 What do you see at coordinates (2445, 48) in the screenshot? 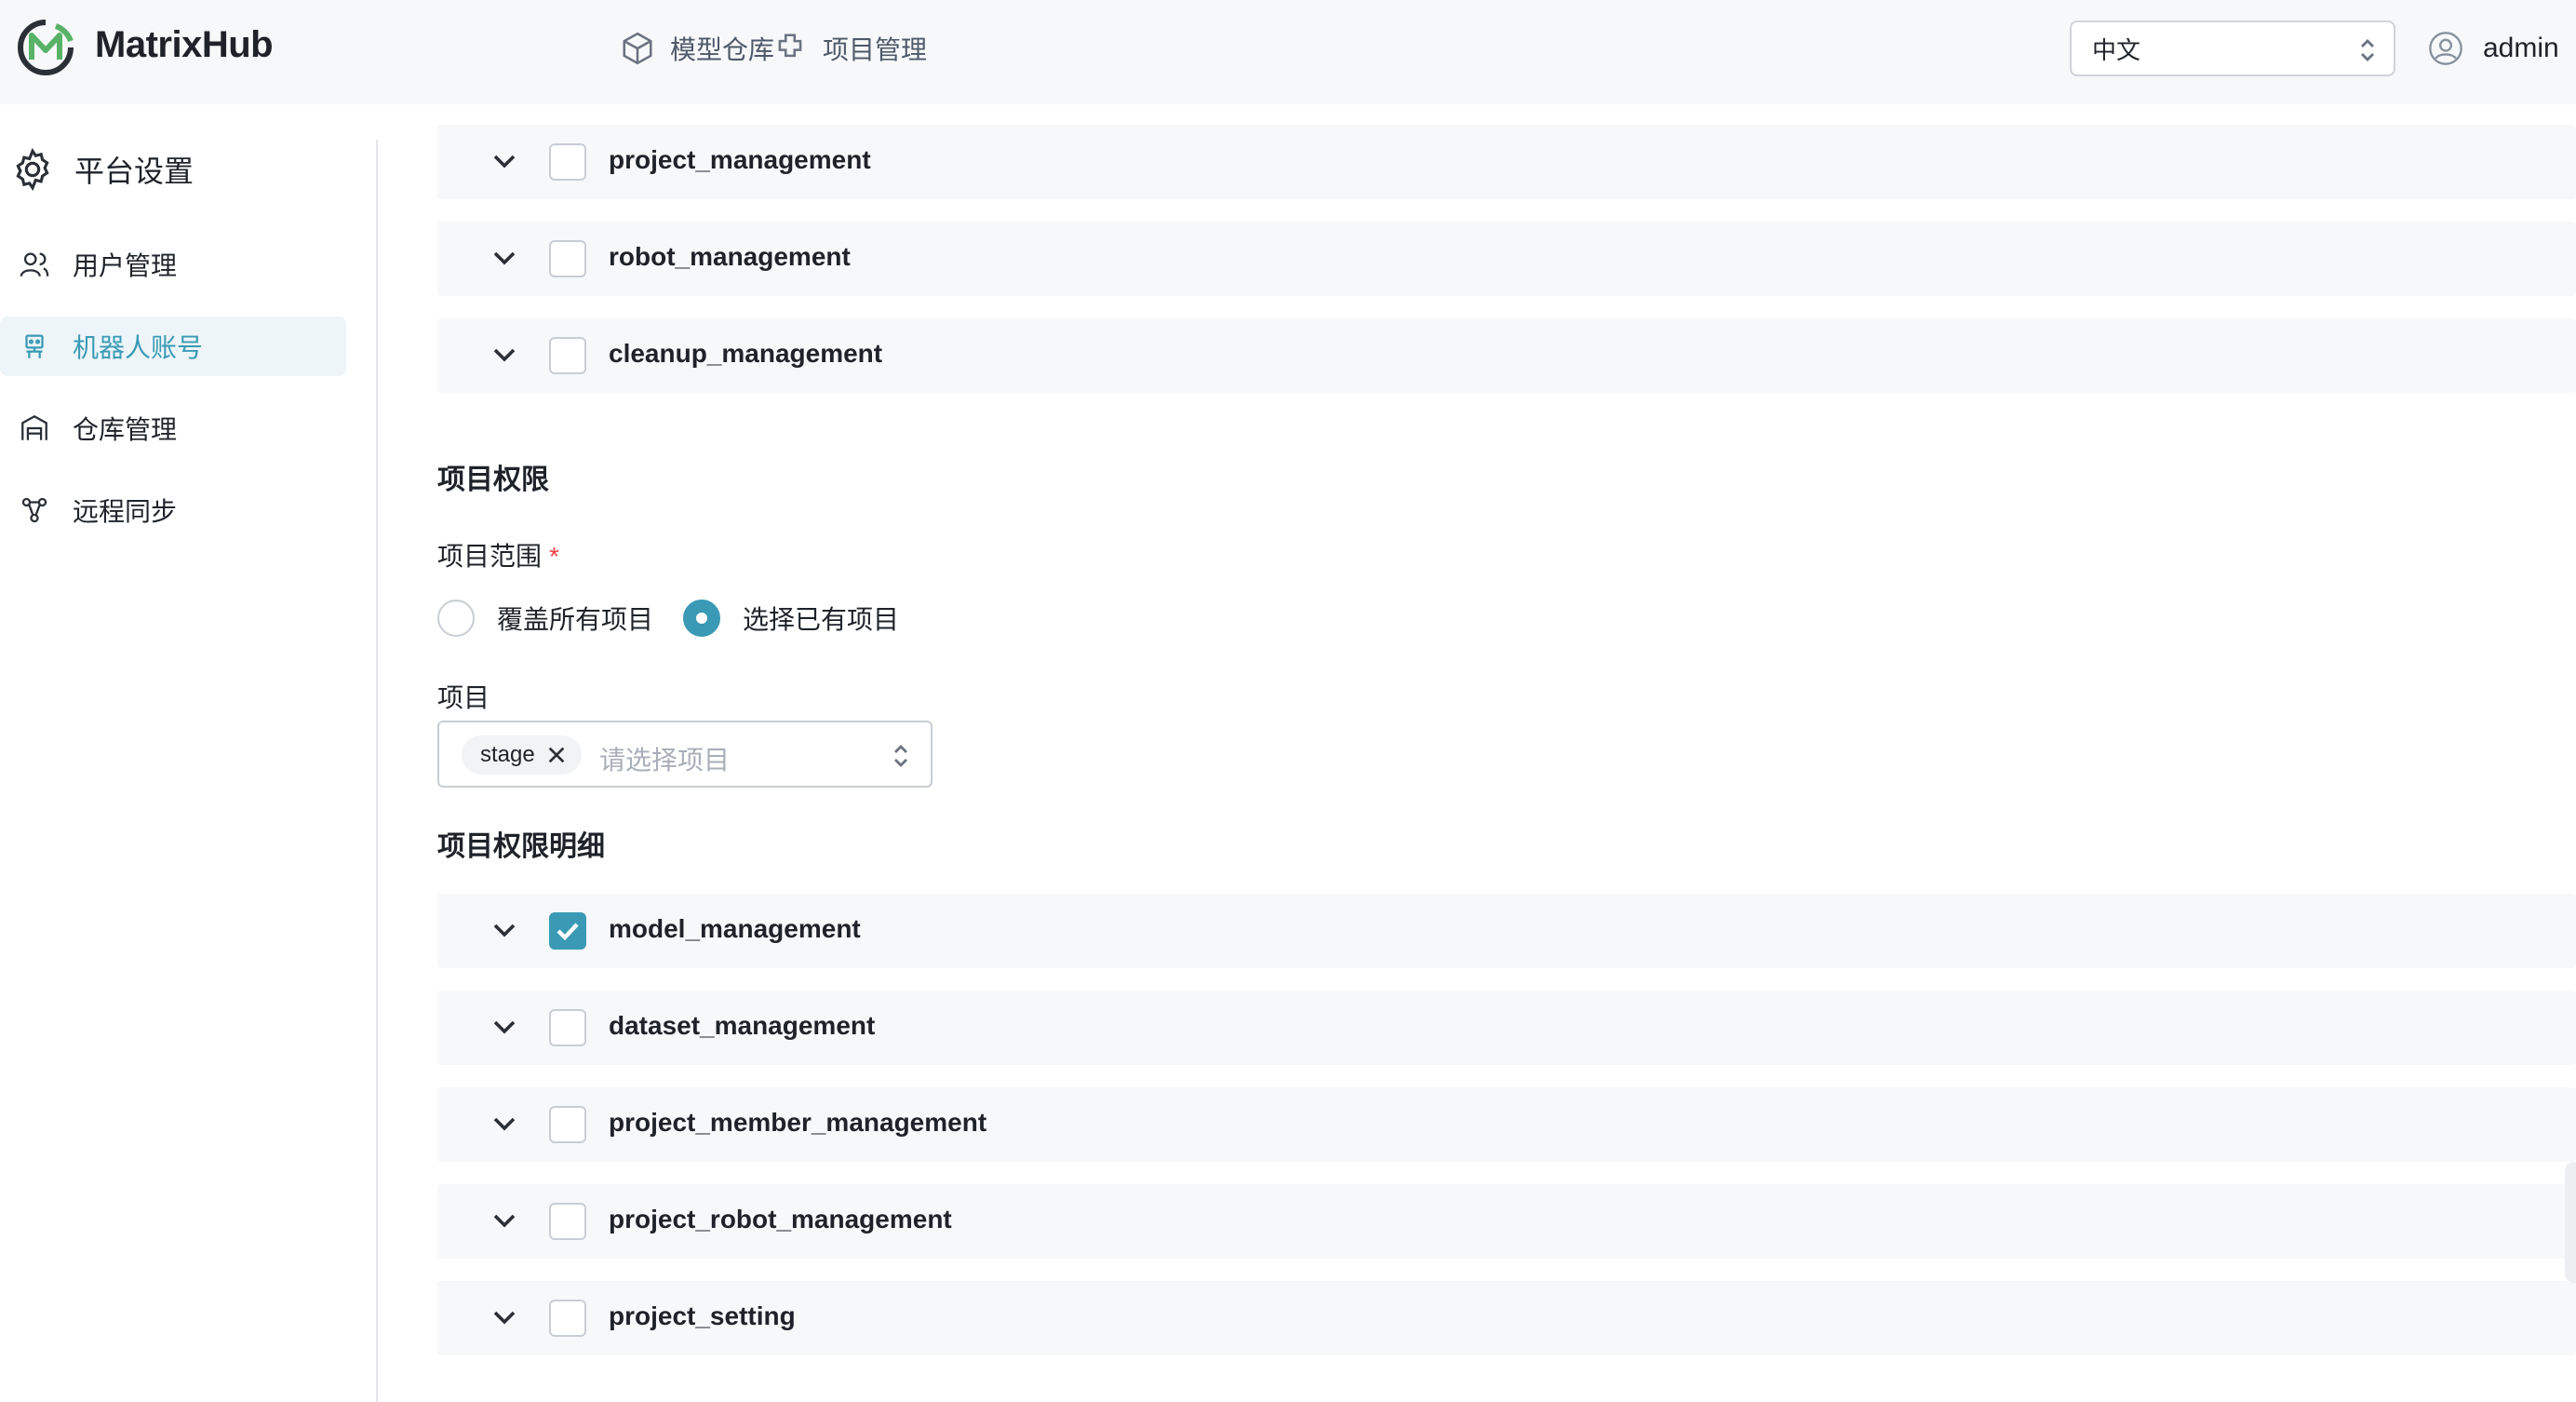
I see `user-avatar-icon` at bounding box center [2445, 48].